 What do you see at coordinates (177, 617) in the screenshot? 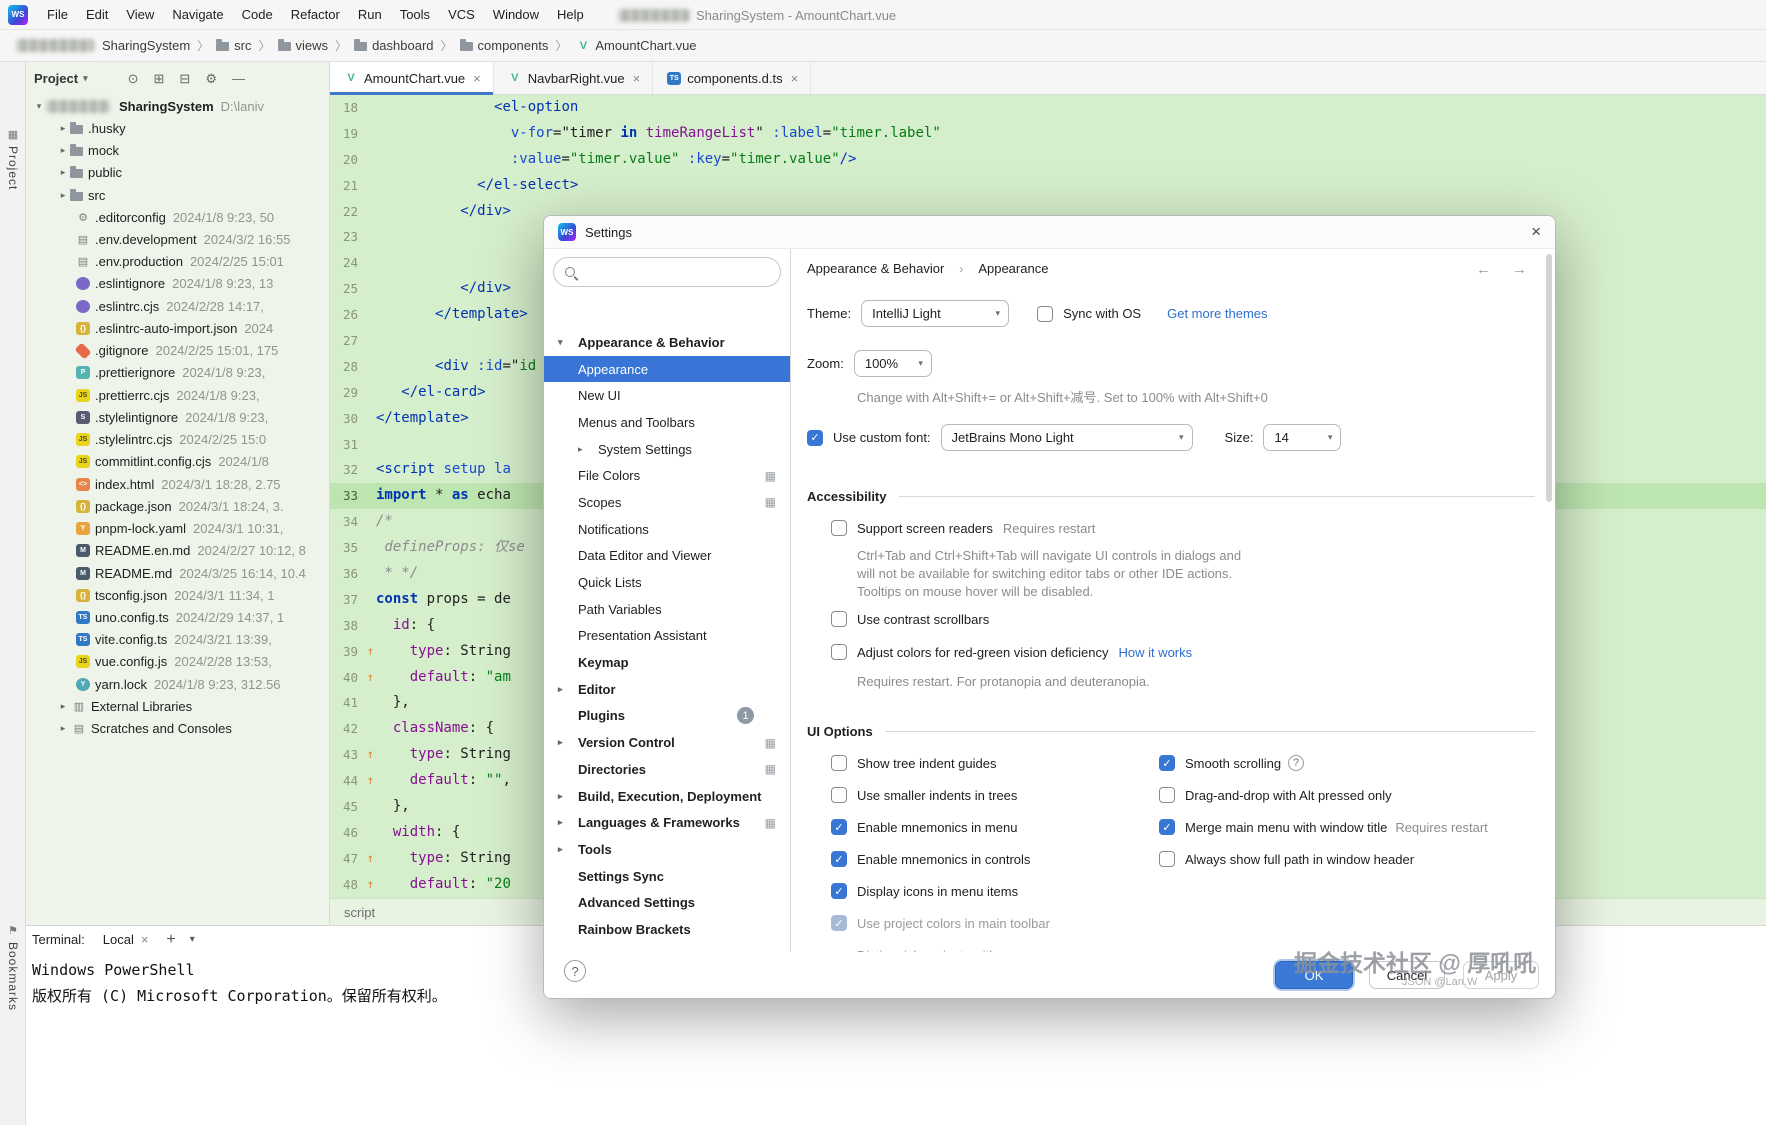
I see `tree-item-uno-config-ts: TS uno.config.ts 2024/2/29 14:37, 1` at bounding box center [177, 617].